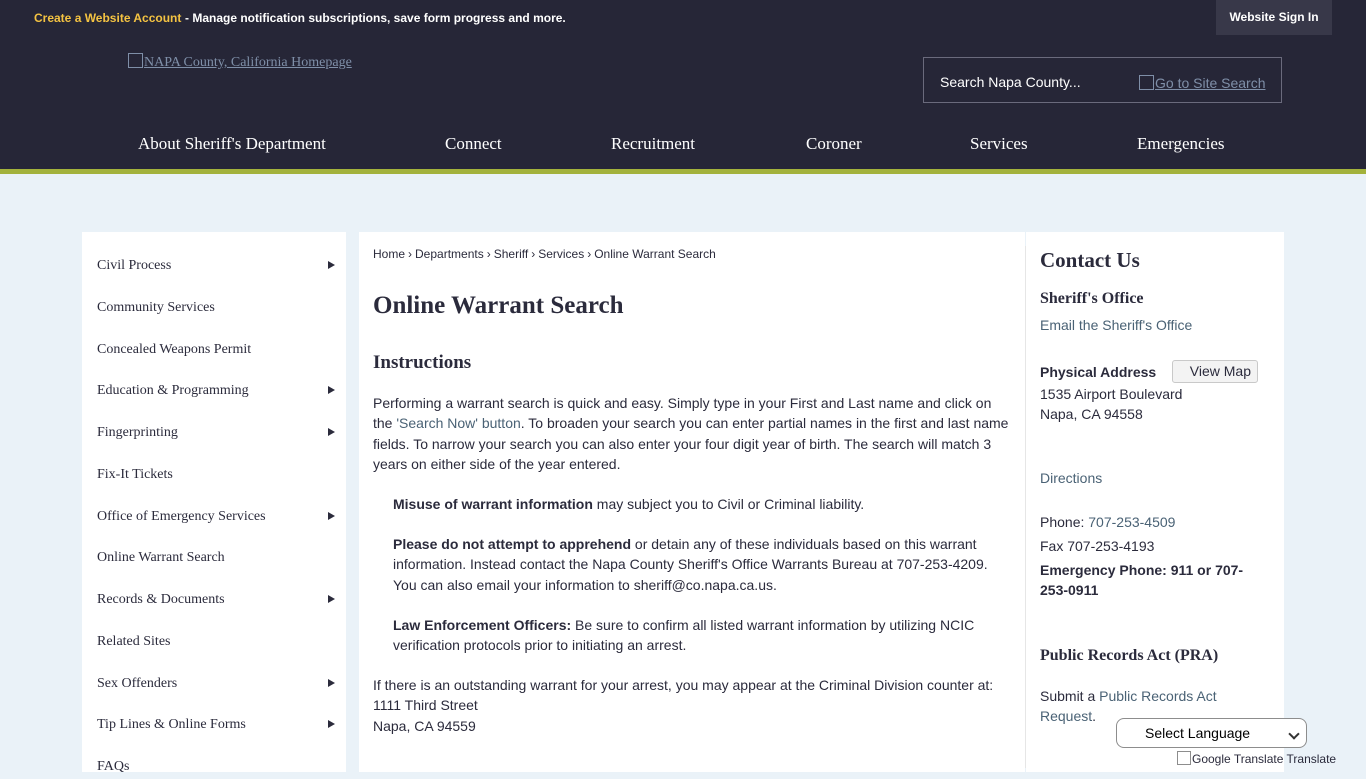  I want to click on criminal-division-city: Napa, CA 94559, so click(424, 725).